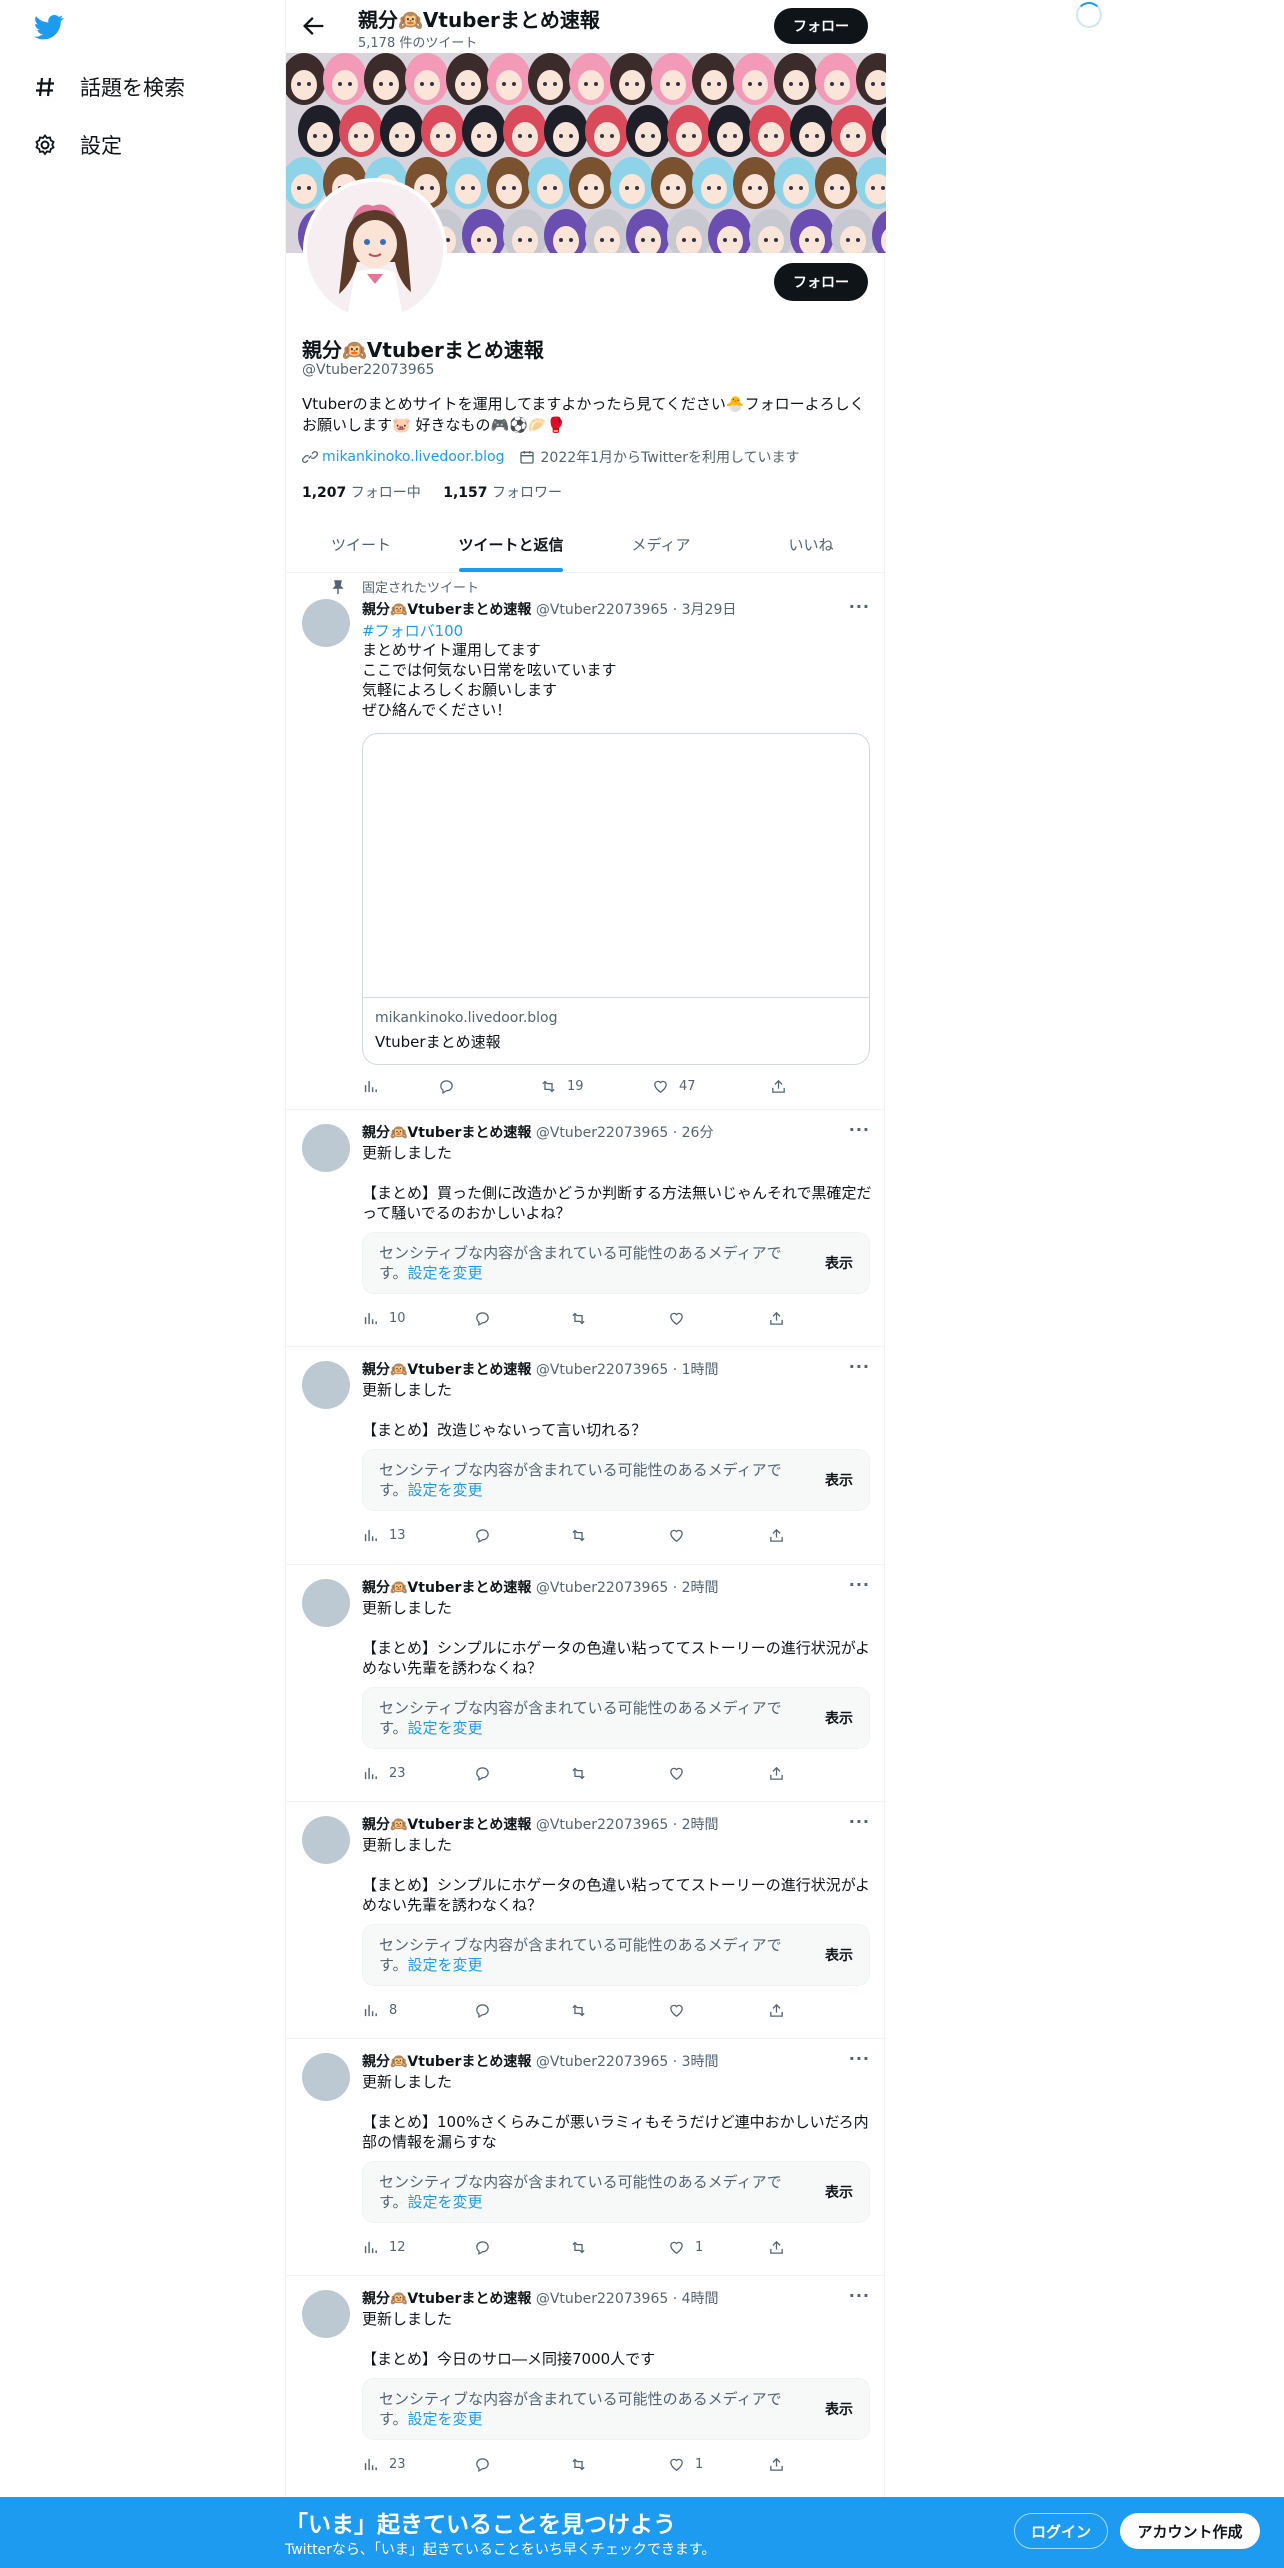 The width and height of the screenshot is (1284, 2568). I want to click on following-link: 1,207 フォロー中, so click(361, 493).